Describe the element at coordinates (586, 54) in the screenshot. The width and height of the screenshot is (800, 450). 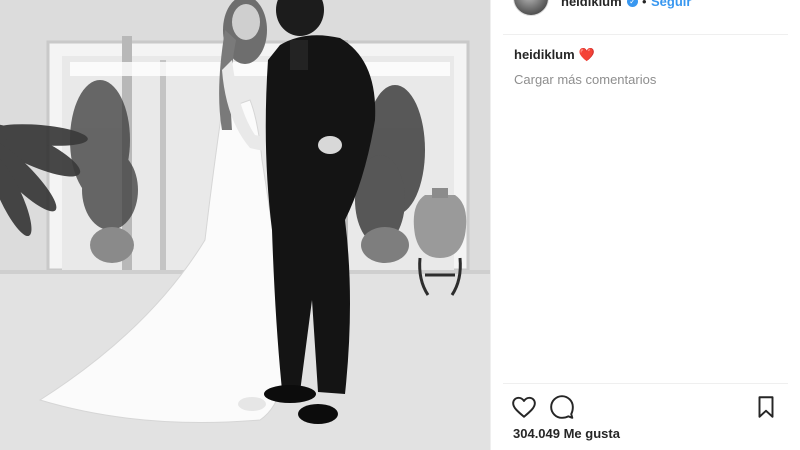
I see `heart-emoji: ❤️` at that location.